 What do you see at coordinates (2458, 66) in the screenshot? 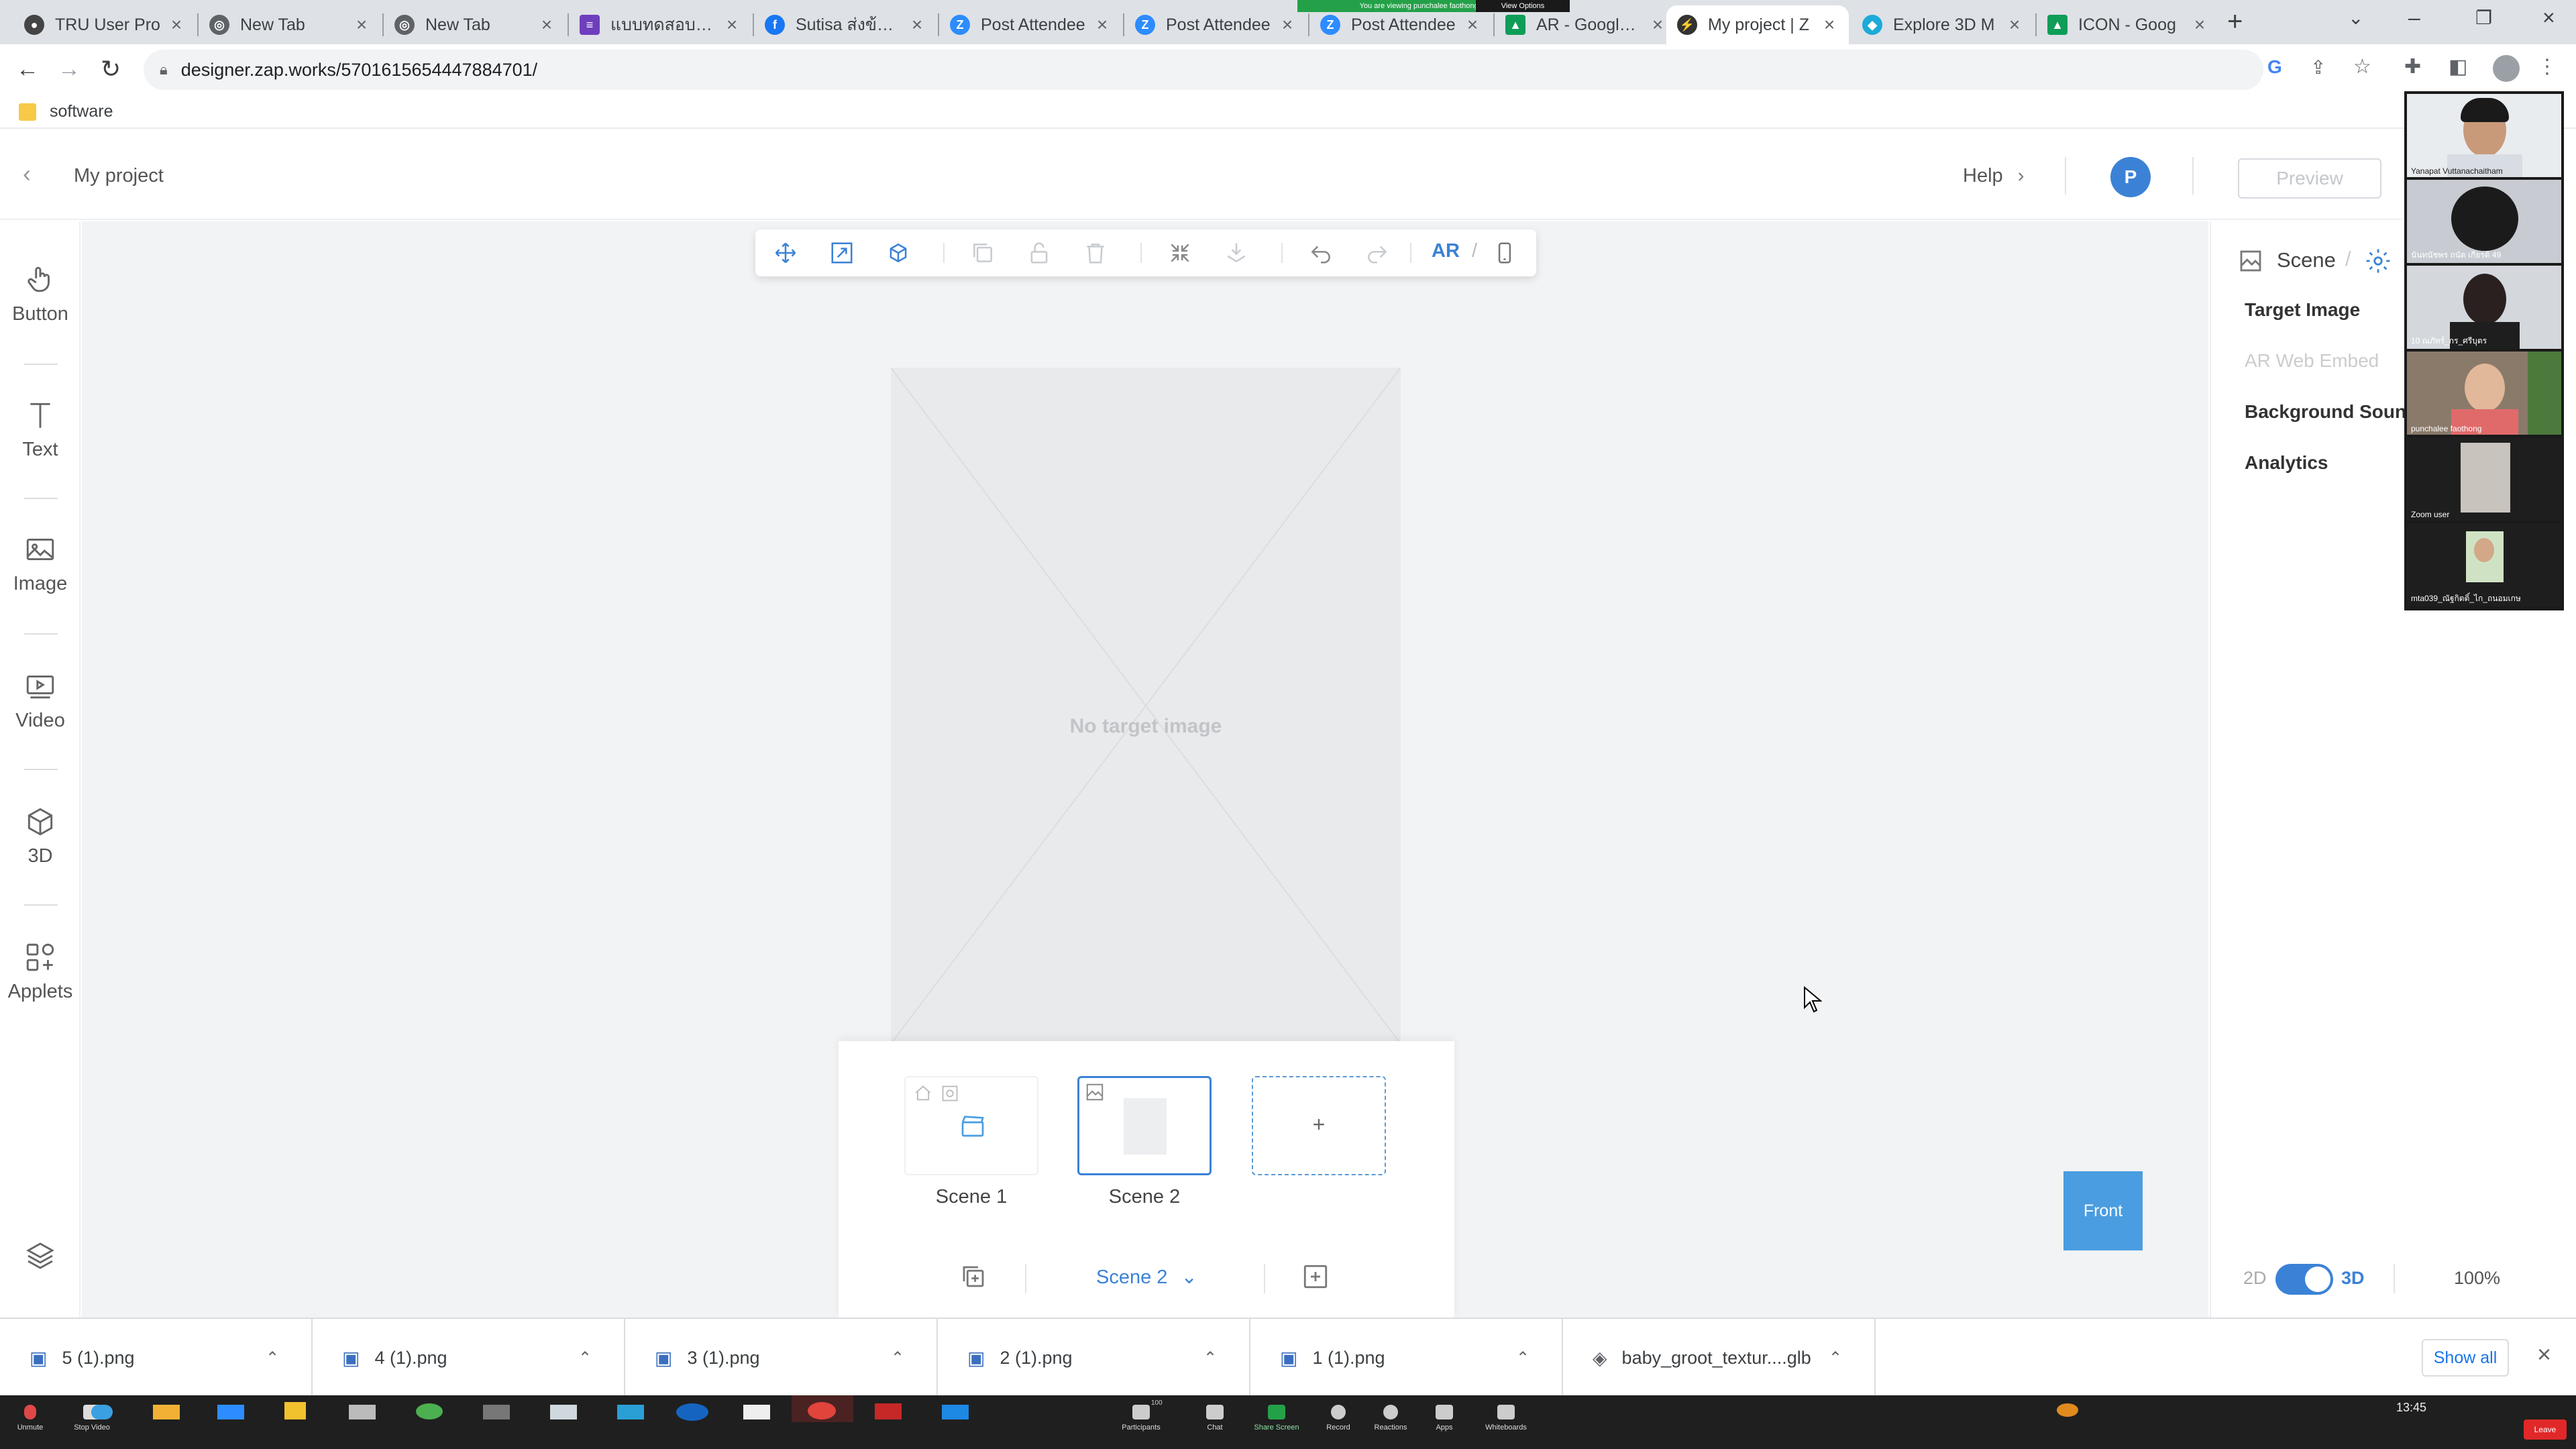
I see `side-panel-icon: ◧` at bounding box center [2458, 66].